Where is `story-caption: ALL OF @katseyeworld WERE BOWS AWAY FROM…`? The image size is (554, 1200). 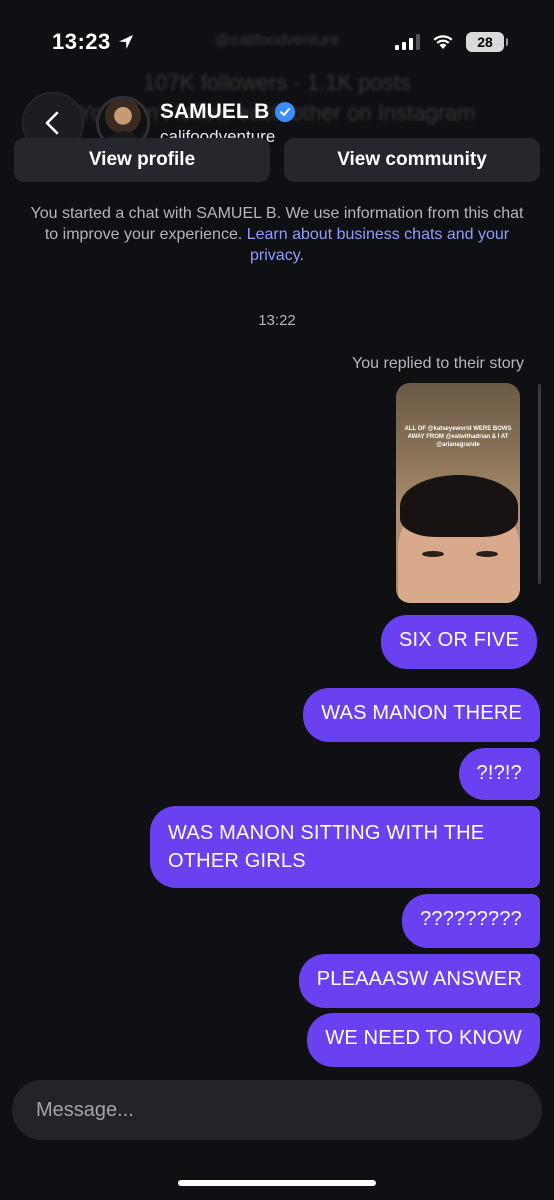
story-caption: ALL OF @katseyeworld WERE BOWS AWAY FROM… is located at coordinates (458, 437).